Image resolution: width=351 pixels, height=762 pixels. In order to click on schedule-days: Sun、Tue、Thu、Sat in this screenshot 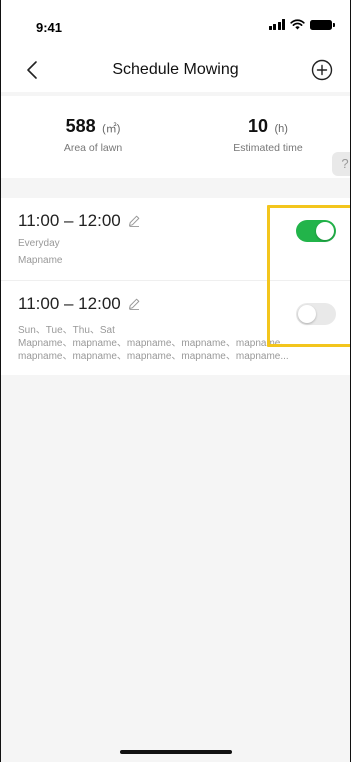, I will do `click(66, 330)`.